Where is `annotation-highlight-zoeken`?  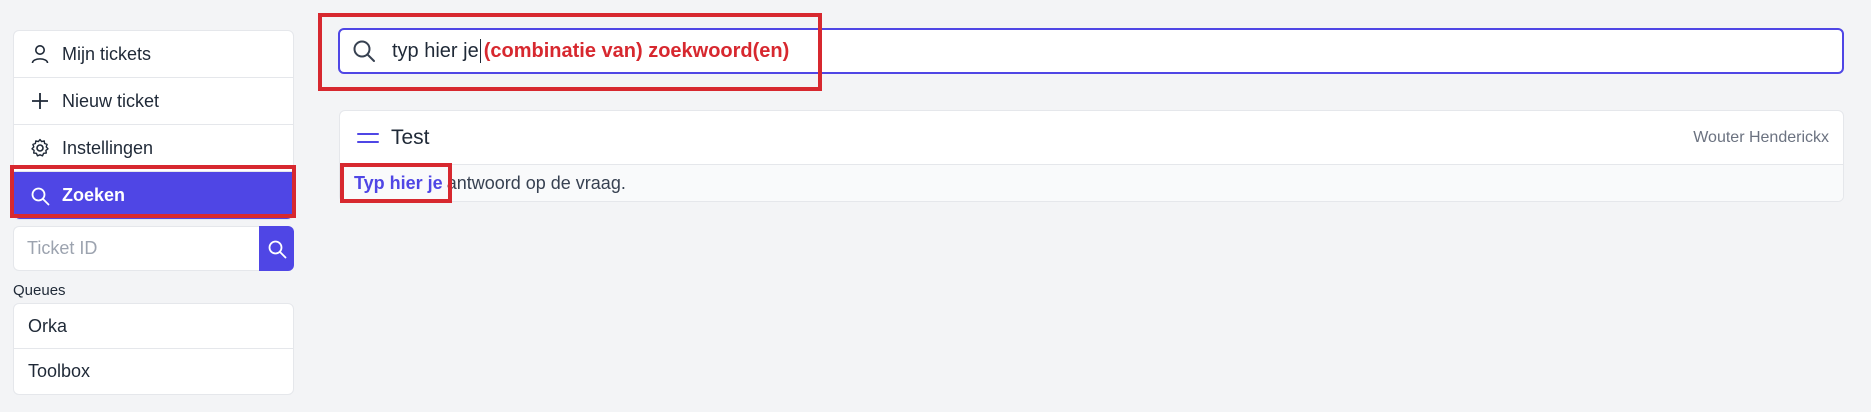 annotation-highlight-zoeken is located at coordinates (153, 191).